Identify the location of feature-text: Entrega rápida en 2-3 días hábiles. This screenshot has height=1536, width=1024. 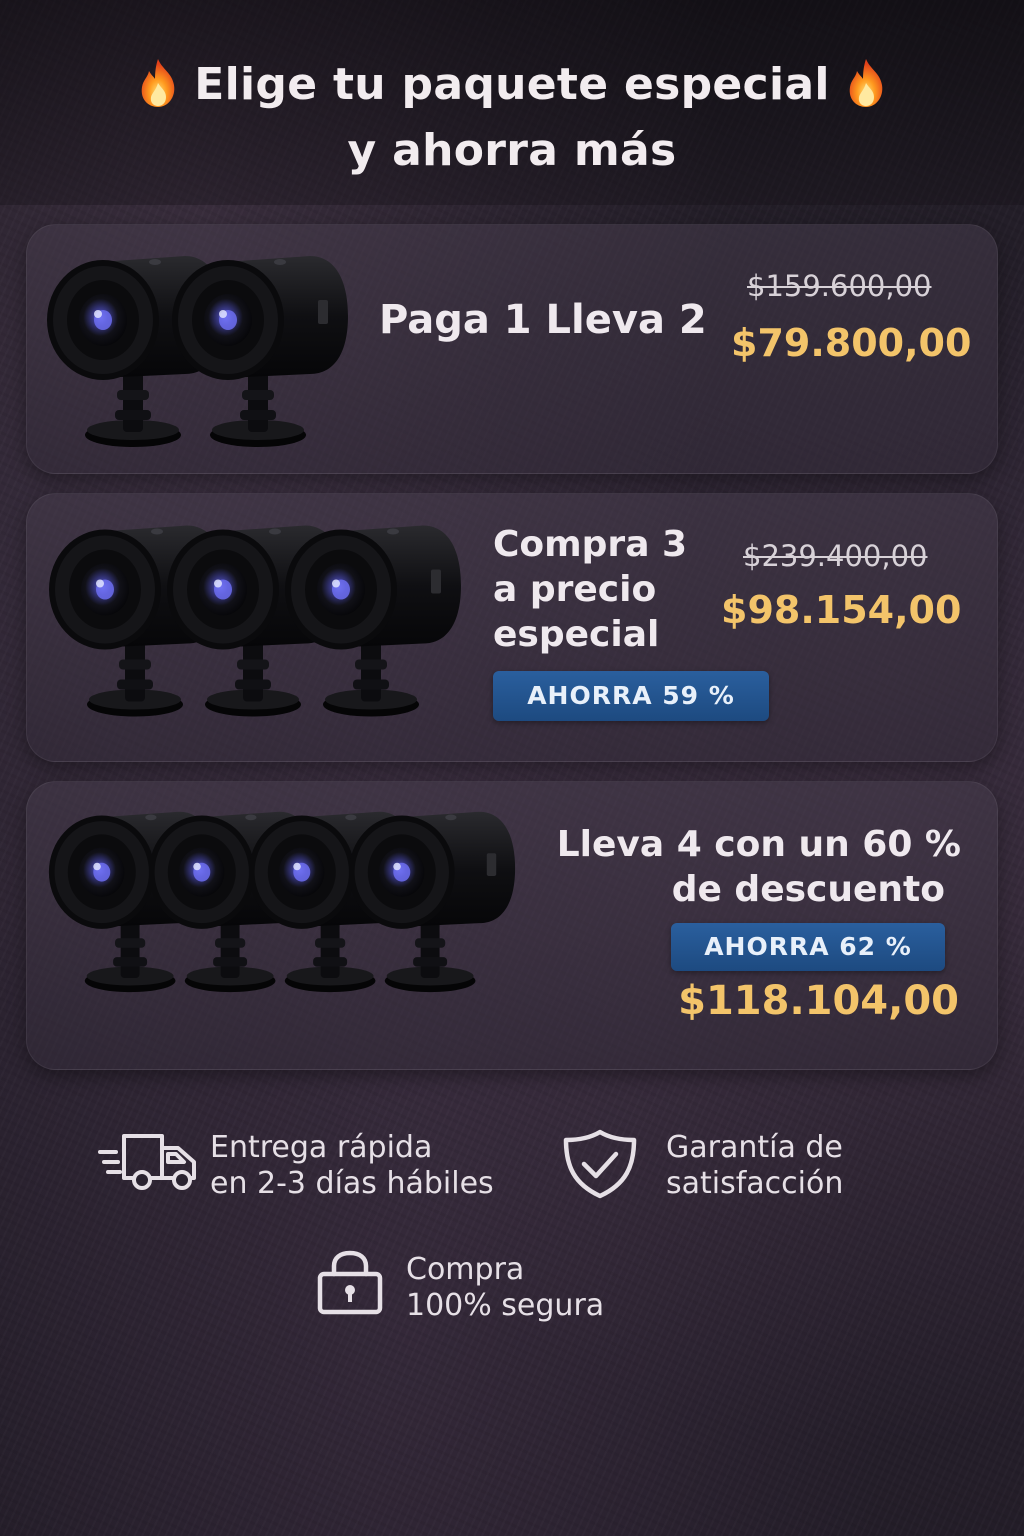
(352, 1166).